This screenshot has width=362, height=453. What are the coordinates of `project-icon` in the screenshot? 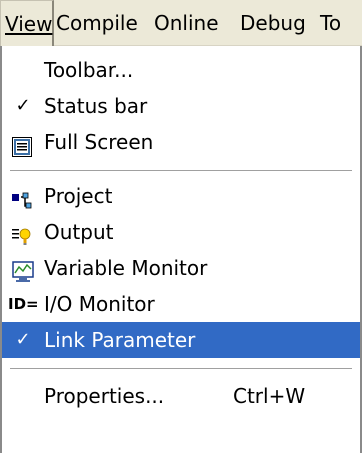 It's located at (22, 197).